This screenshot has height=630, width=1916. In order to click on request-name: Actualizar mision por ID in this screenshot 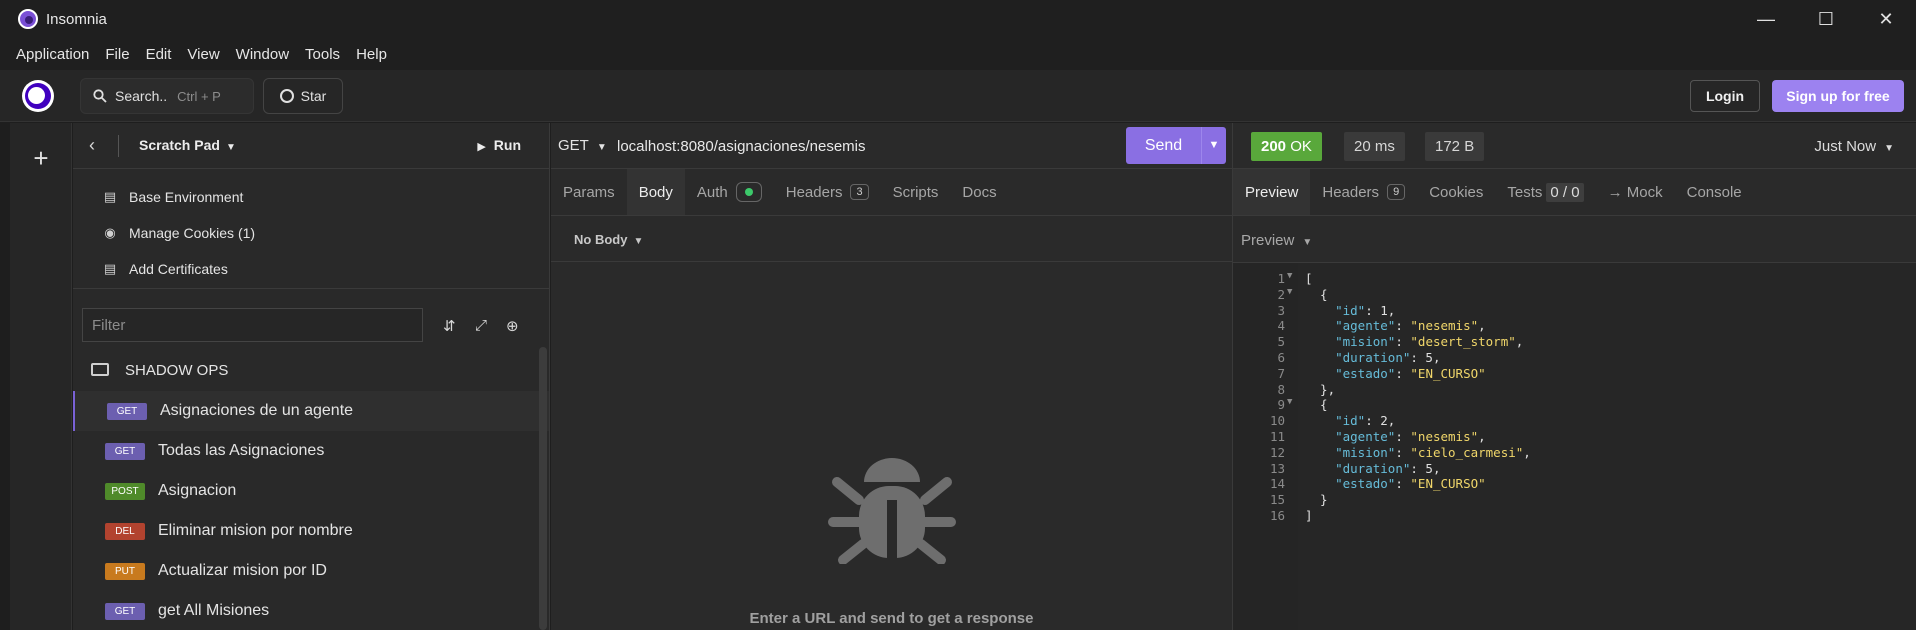, I will do `click(242, 570)`.